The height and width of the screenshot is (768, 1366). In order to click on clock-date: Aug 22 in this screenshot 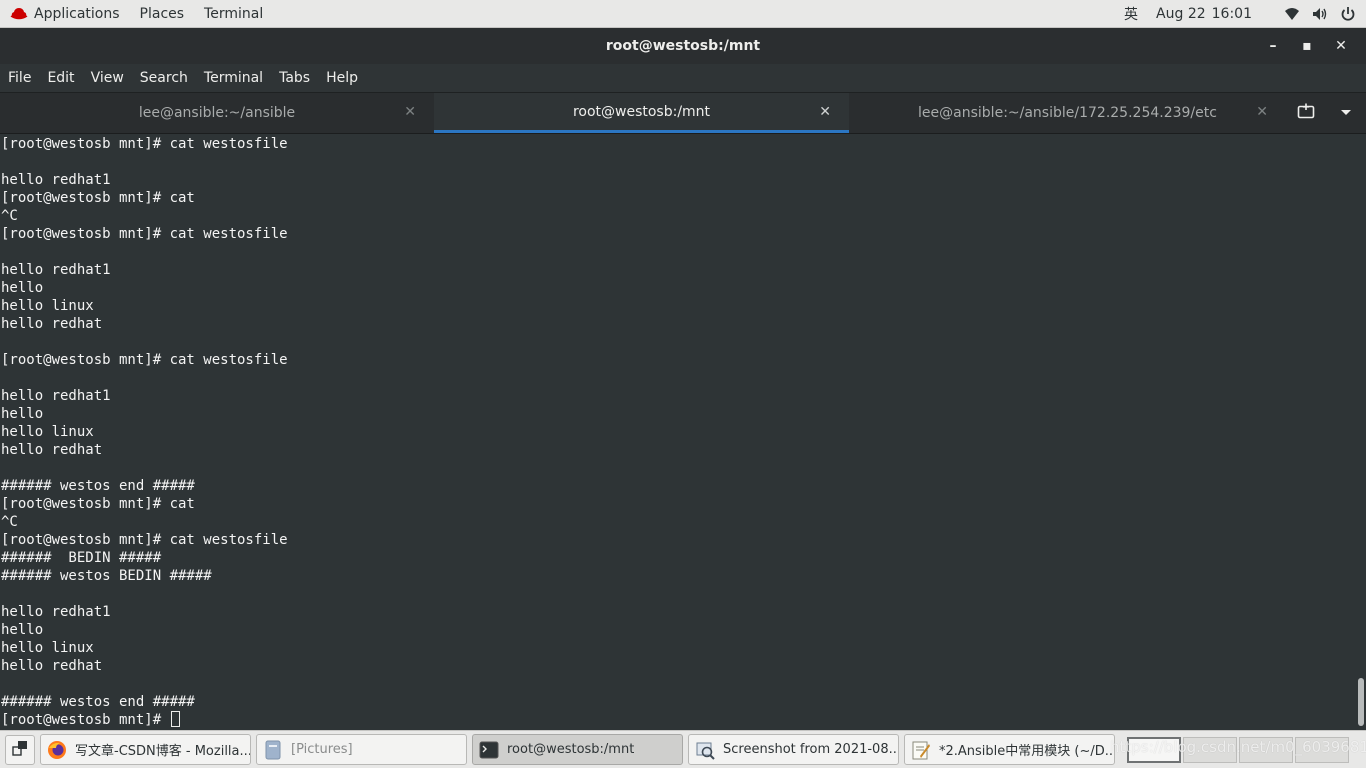, I will do `click(1181, 13)`.